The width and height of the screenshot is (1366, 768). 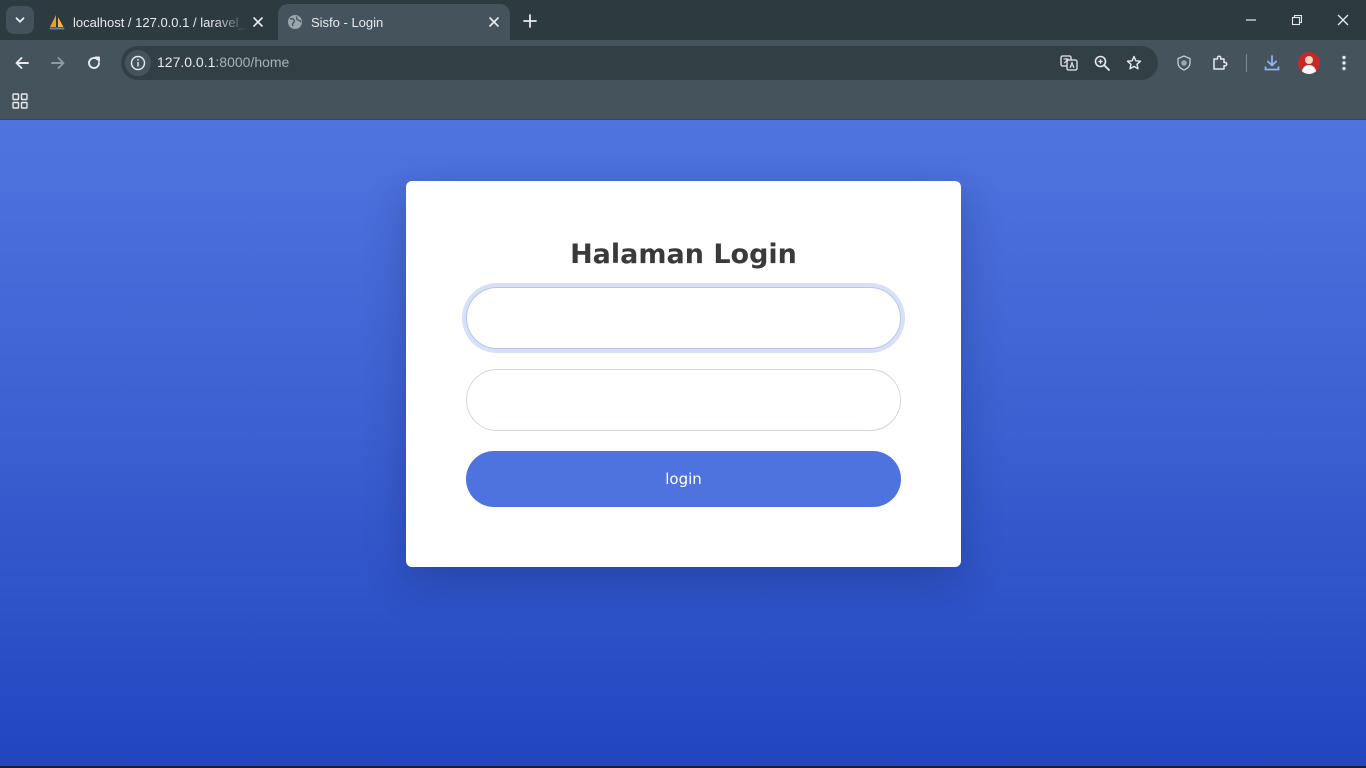 I want to click on shield-extension-button, so click(x=1184, y=63).